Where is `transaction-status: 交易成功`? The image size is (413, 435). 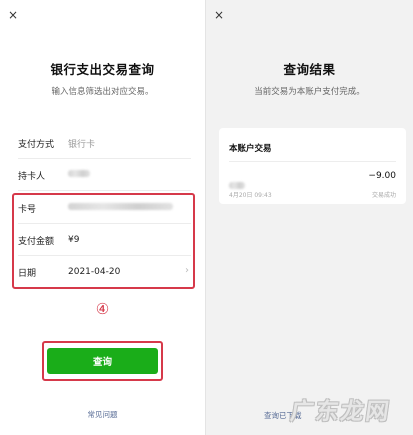 transaction-status: 交易成功 is located at coordinates (383, 195).